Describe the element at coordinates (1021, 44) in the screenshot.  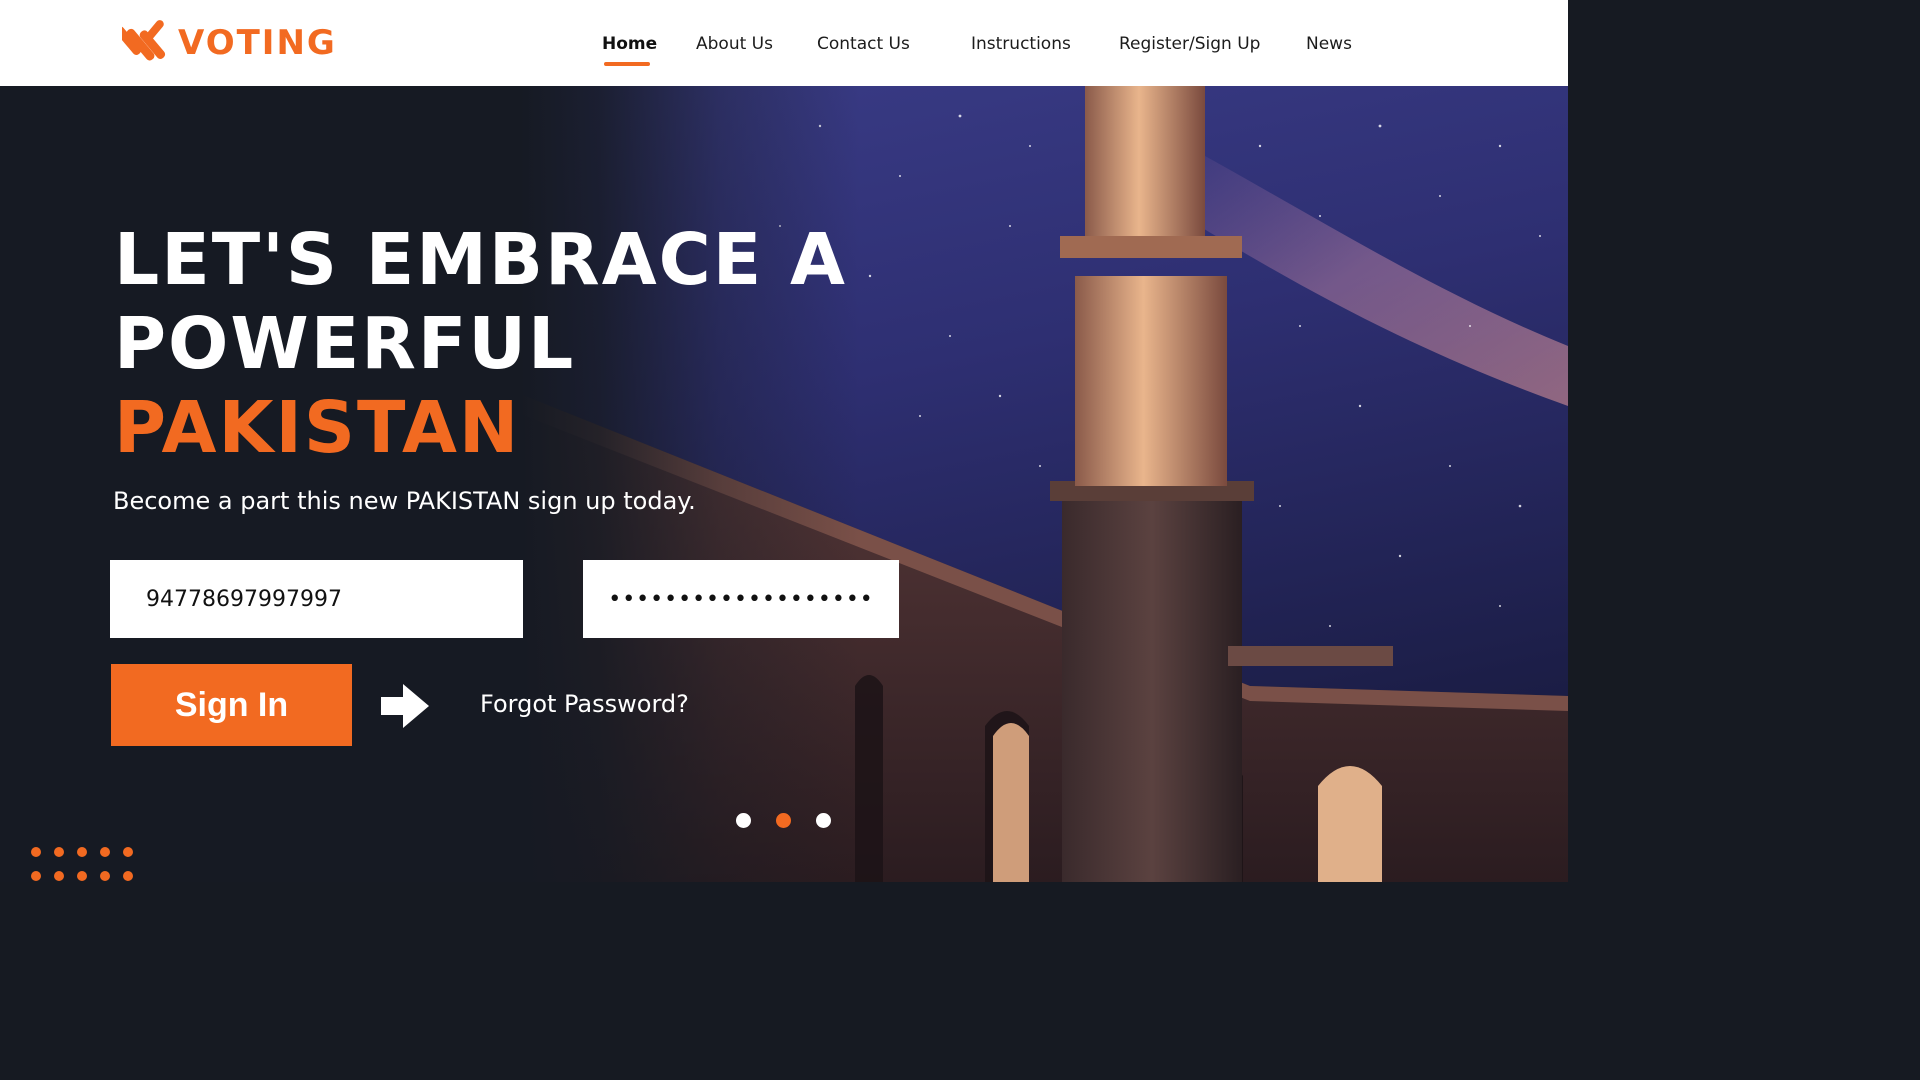
I see `nav-instructions: Instructions` at that location.